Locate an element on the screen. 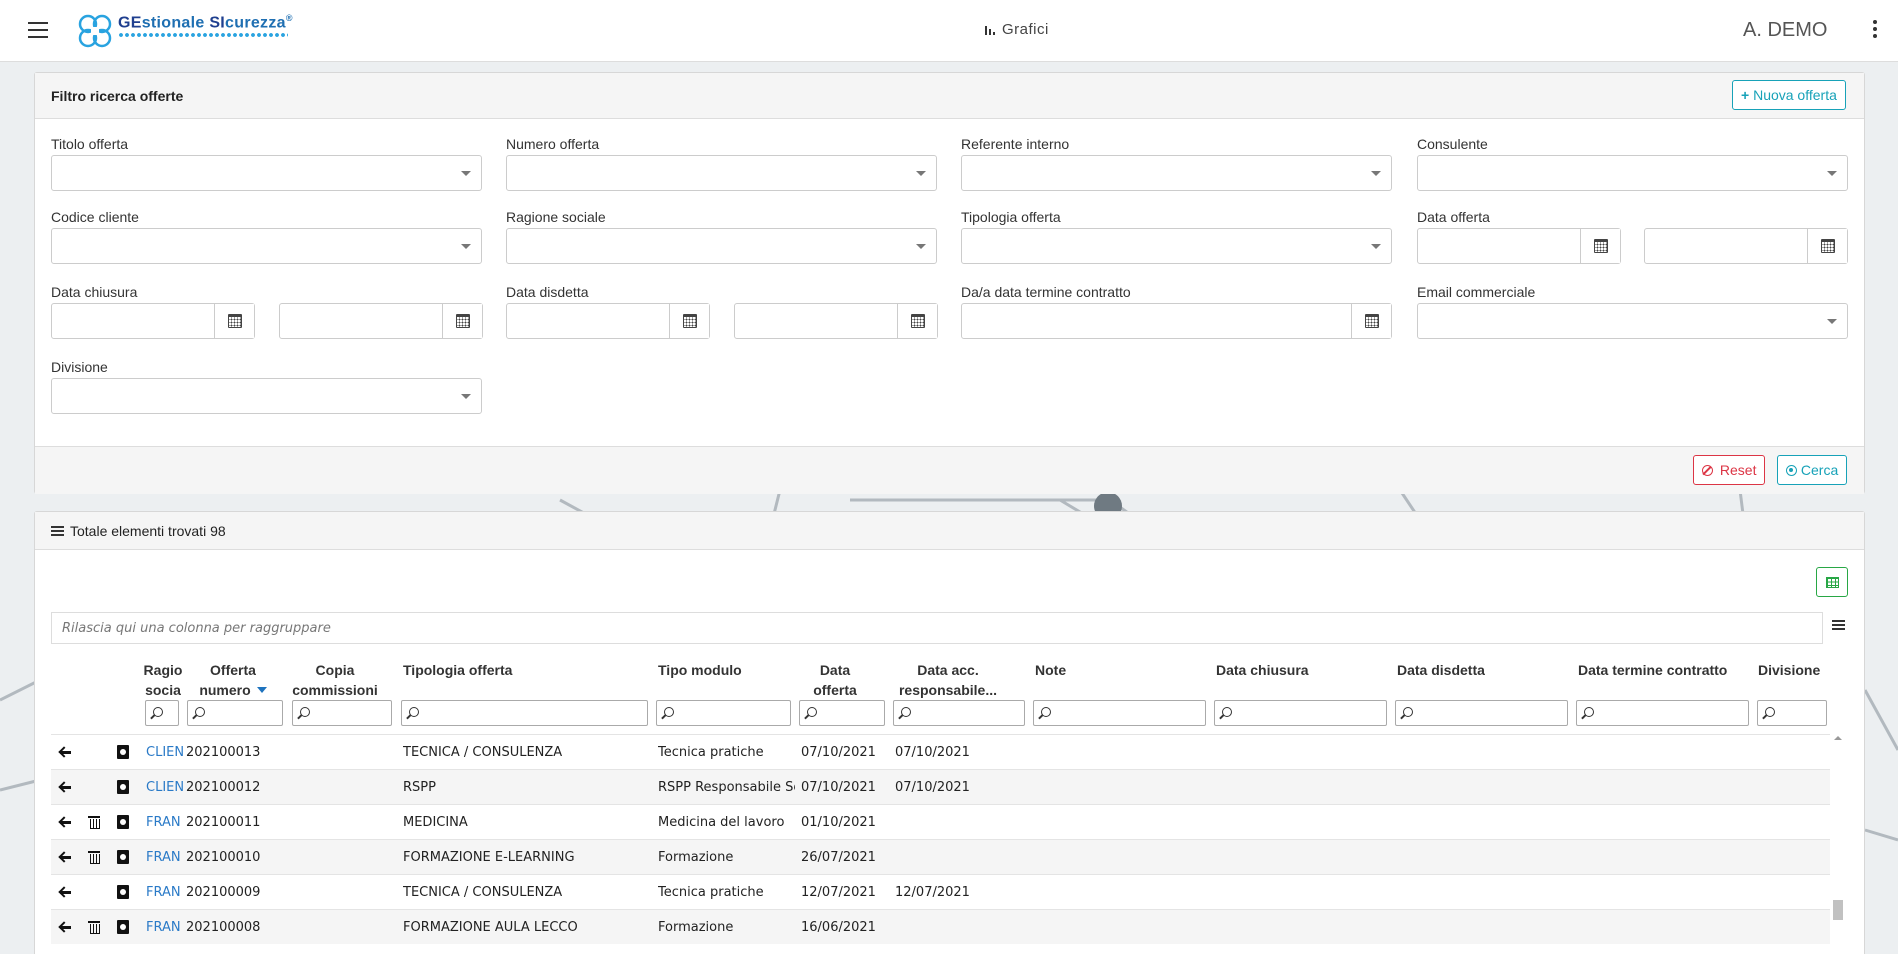  table-scrollbar is located at coordinates (1838, 844).